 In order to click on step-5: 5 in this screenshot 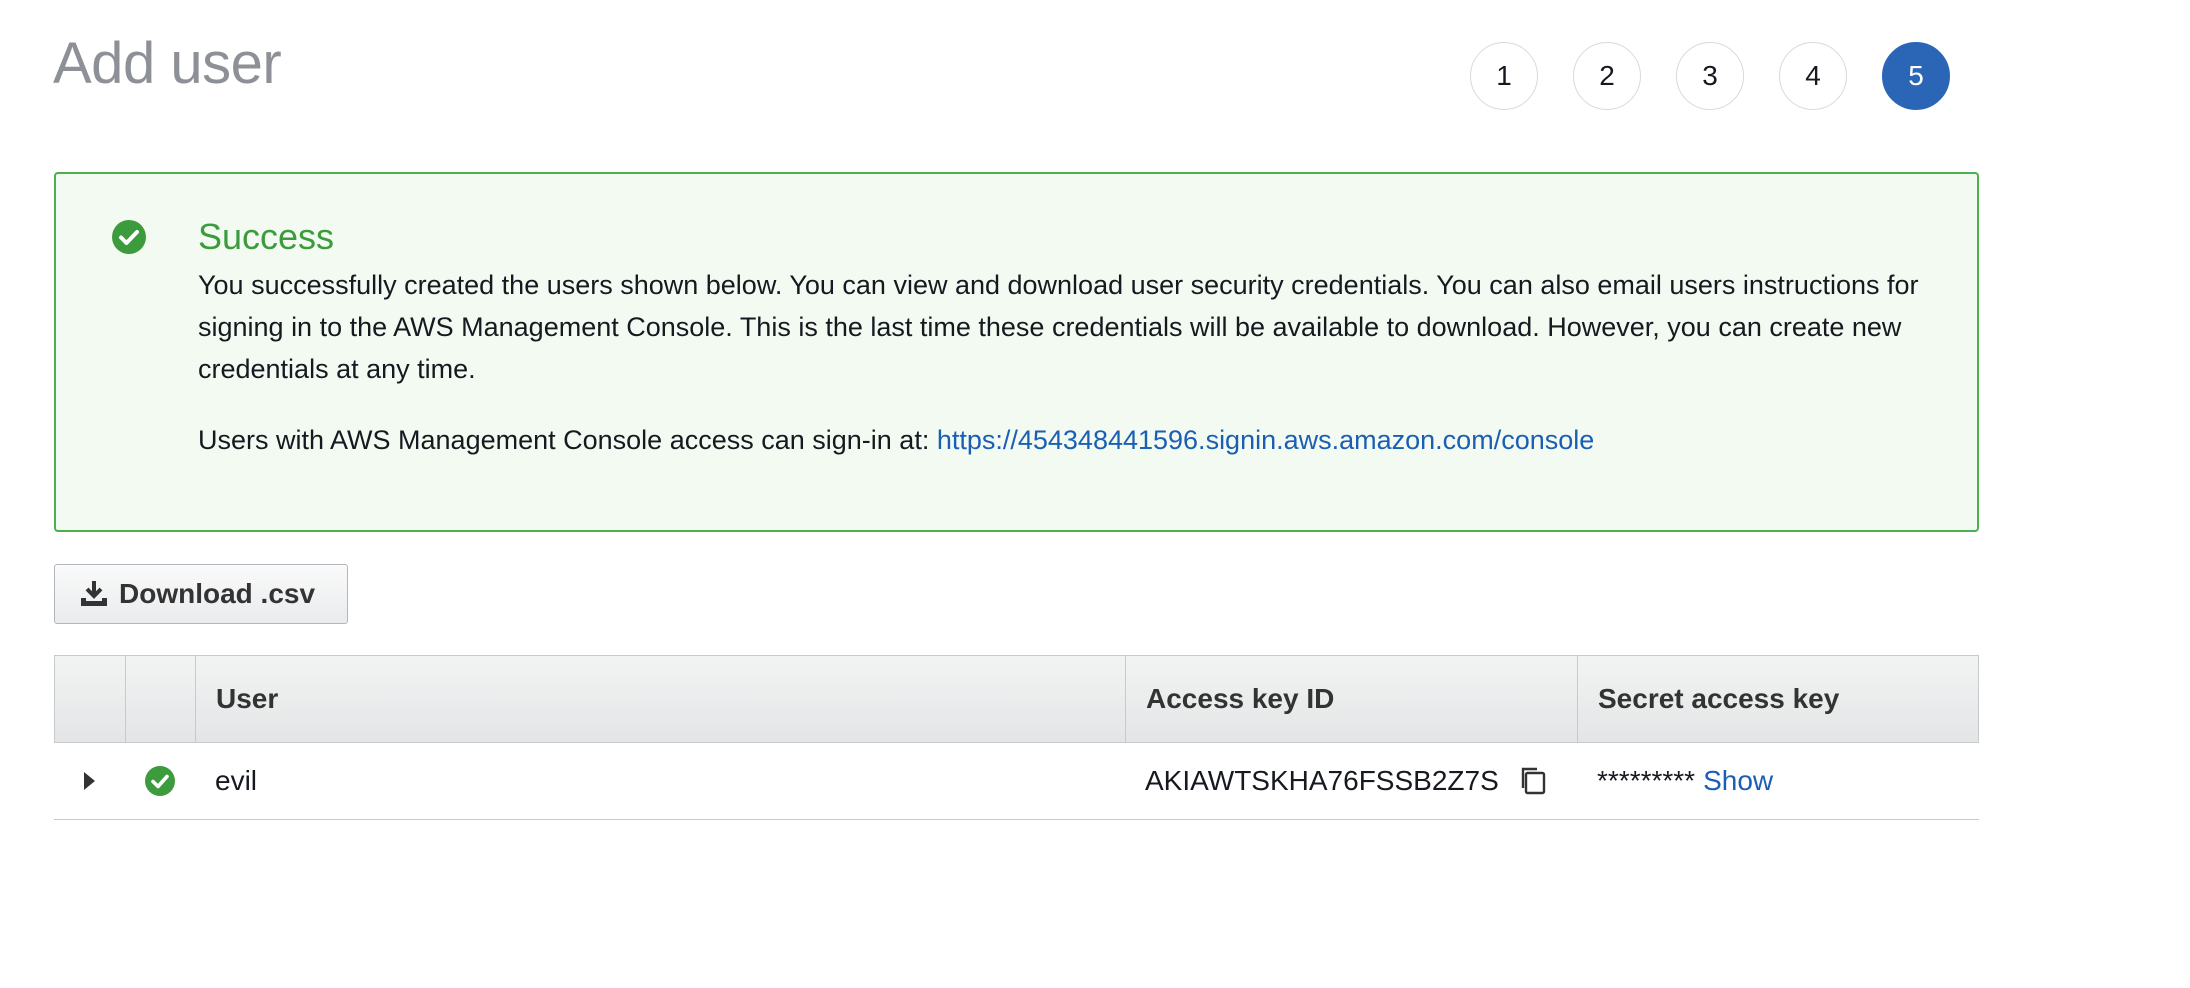, I will do `click(1916, 76)`.